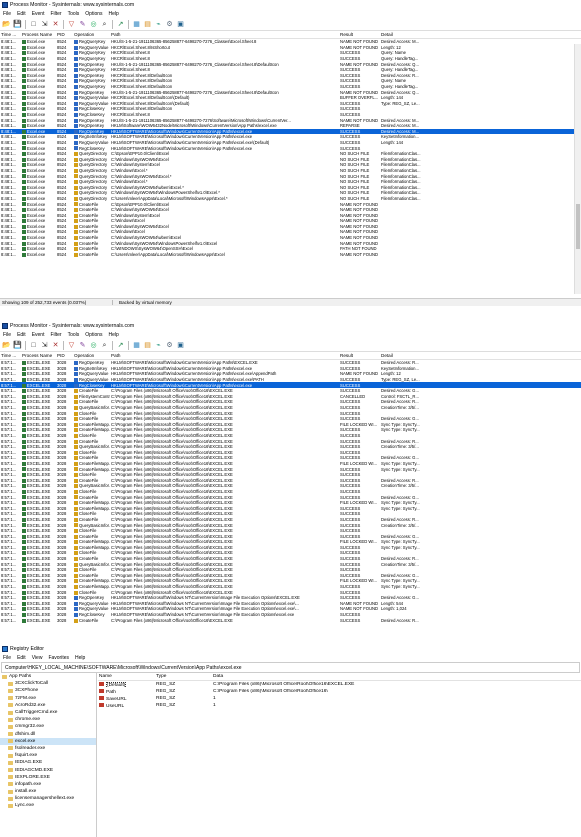  What do you see at coordinates (48, 769) in the screenshot?
I see `tree-node-iediagcmd-exe: IEDIAGCMD.EXE` at bounding box center [48, 769].